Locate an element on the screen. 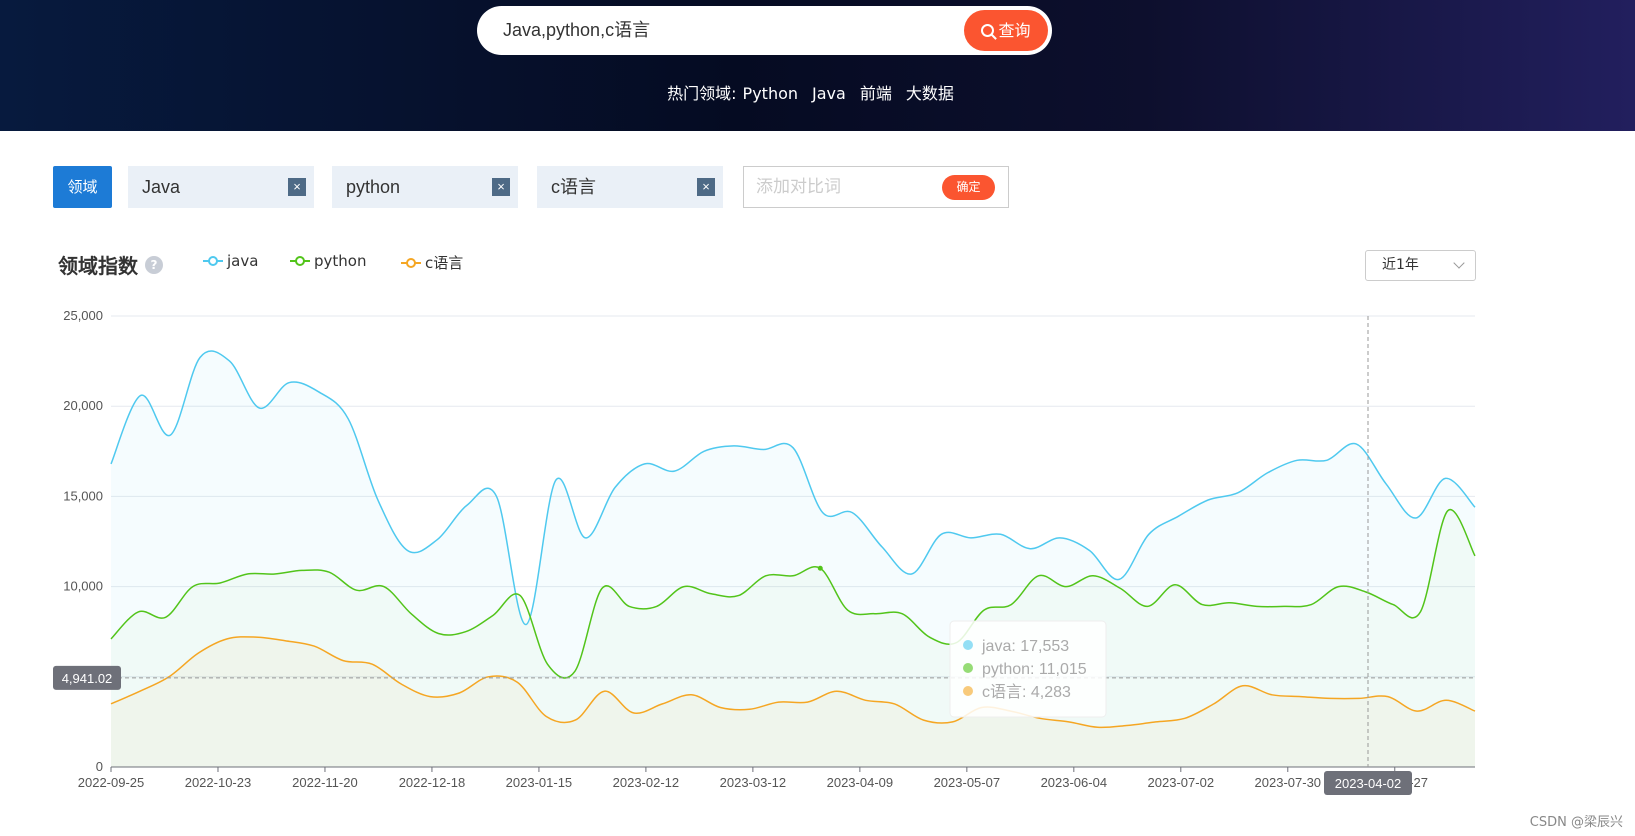 This screenshot has height=836, width=1635. highlight-point is located at coordinates (820, 568).